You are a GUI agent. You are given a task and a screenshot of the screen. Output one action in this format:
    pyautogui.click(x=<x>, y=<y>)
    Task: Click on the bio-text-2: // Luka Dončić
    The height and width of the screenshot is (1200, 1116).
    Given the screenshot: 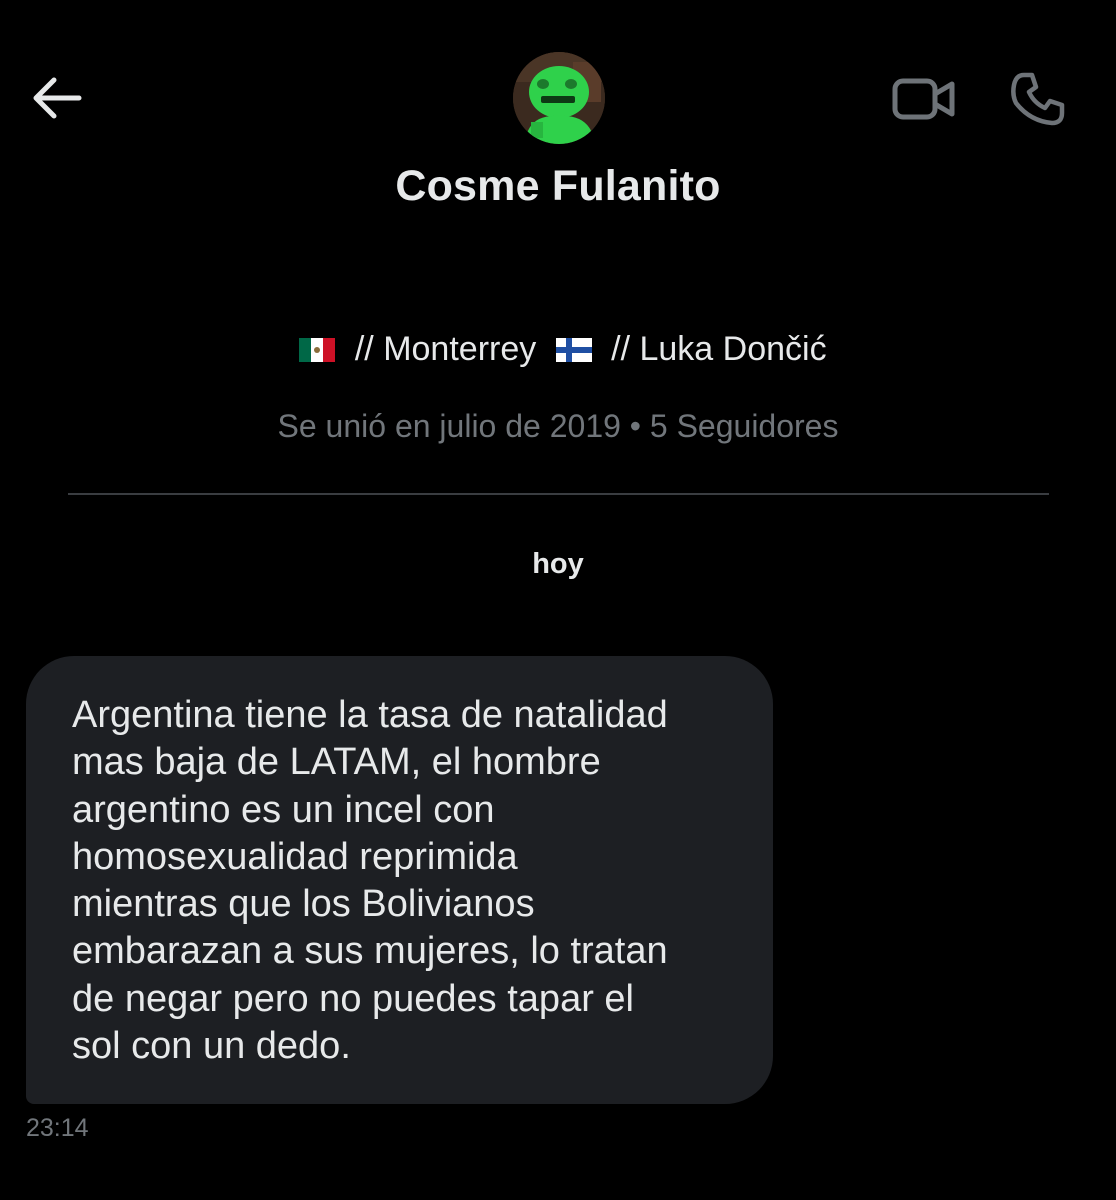 What is the action you would take?
    pyautogui.click(x=714, y=349)
    